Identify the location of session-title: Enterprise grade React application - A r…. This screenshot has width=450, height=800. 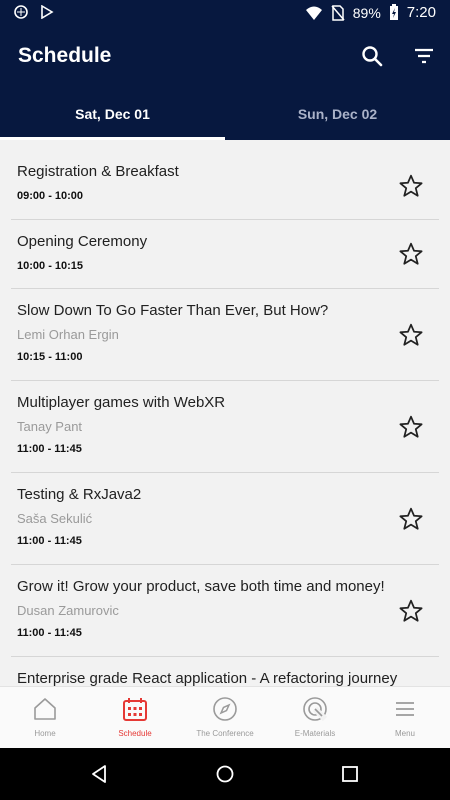
(207, 678).